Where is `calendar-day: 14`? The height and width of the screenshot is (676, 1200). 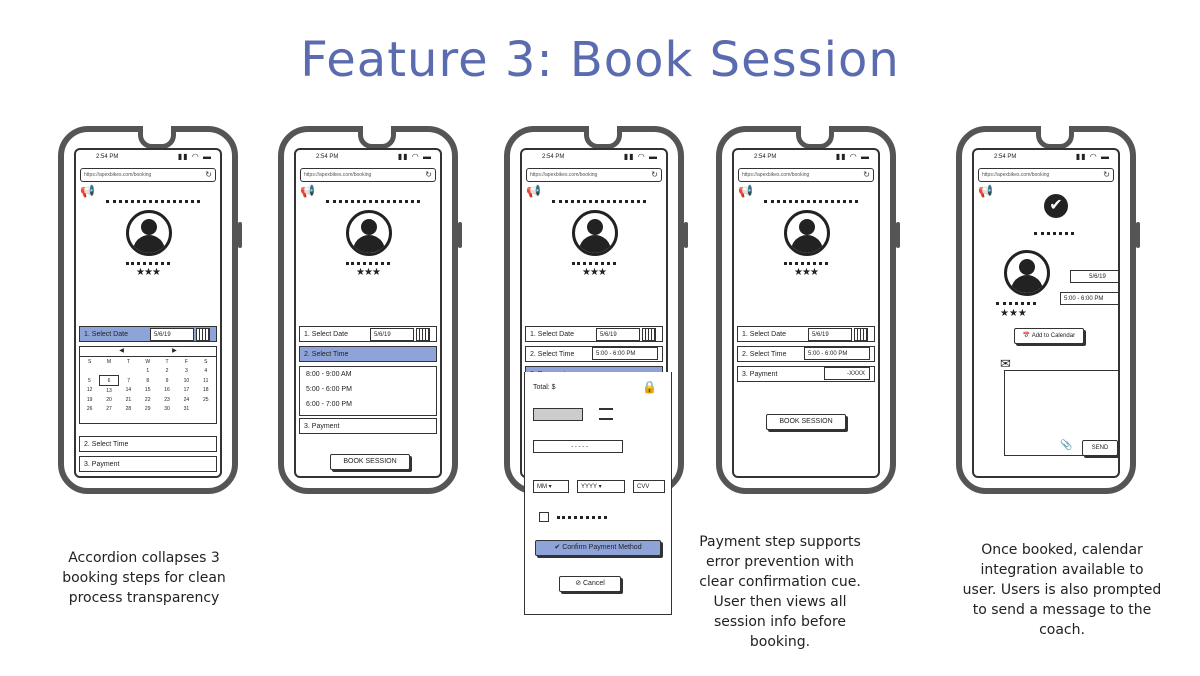
calendar-day: 14 is located at coordinates (128, 391).